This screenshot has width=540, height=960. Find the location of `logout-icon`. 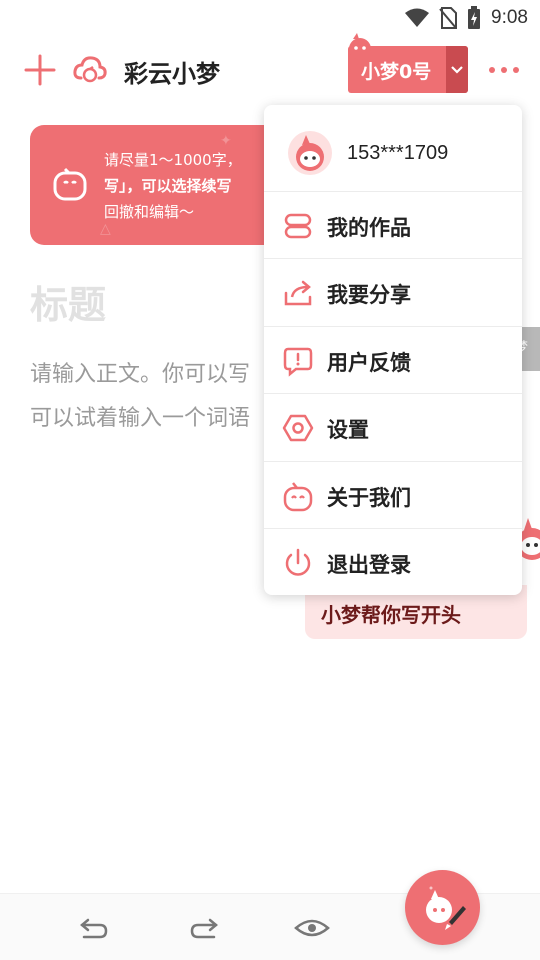

logout-icon is located at coordinates (298, 562).